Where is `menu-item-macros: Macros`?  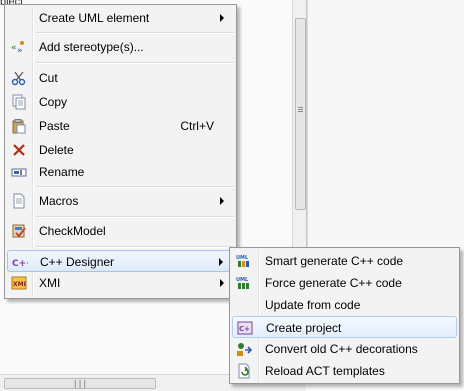
menu-item-macros: Macros is located at coordinates (120, 201).